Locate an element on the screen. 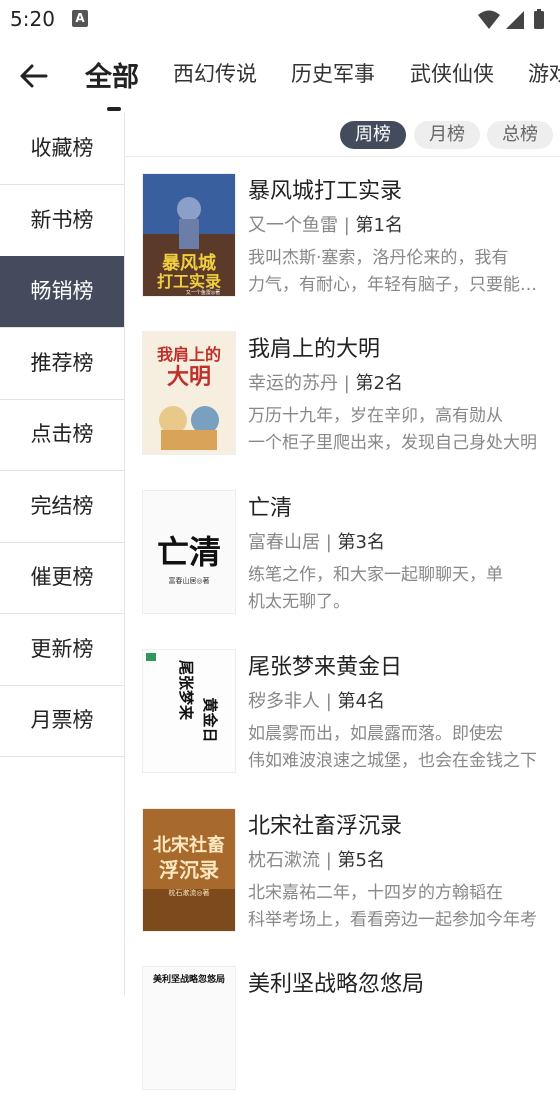  svg-text: 枕石漱流◎著 is located at coordinates (188, 892).